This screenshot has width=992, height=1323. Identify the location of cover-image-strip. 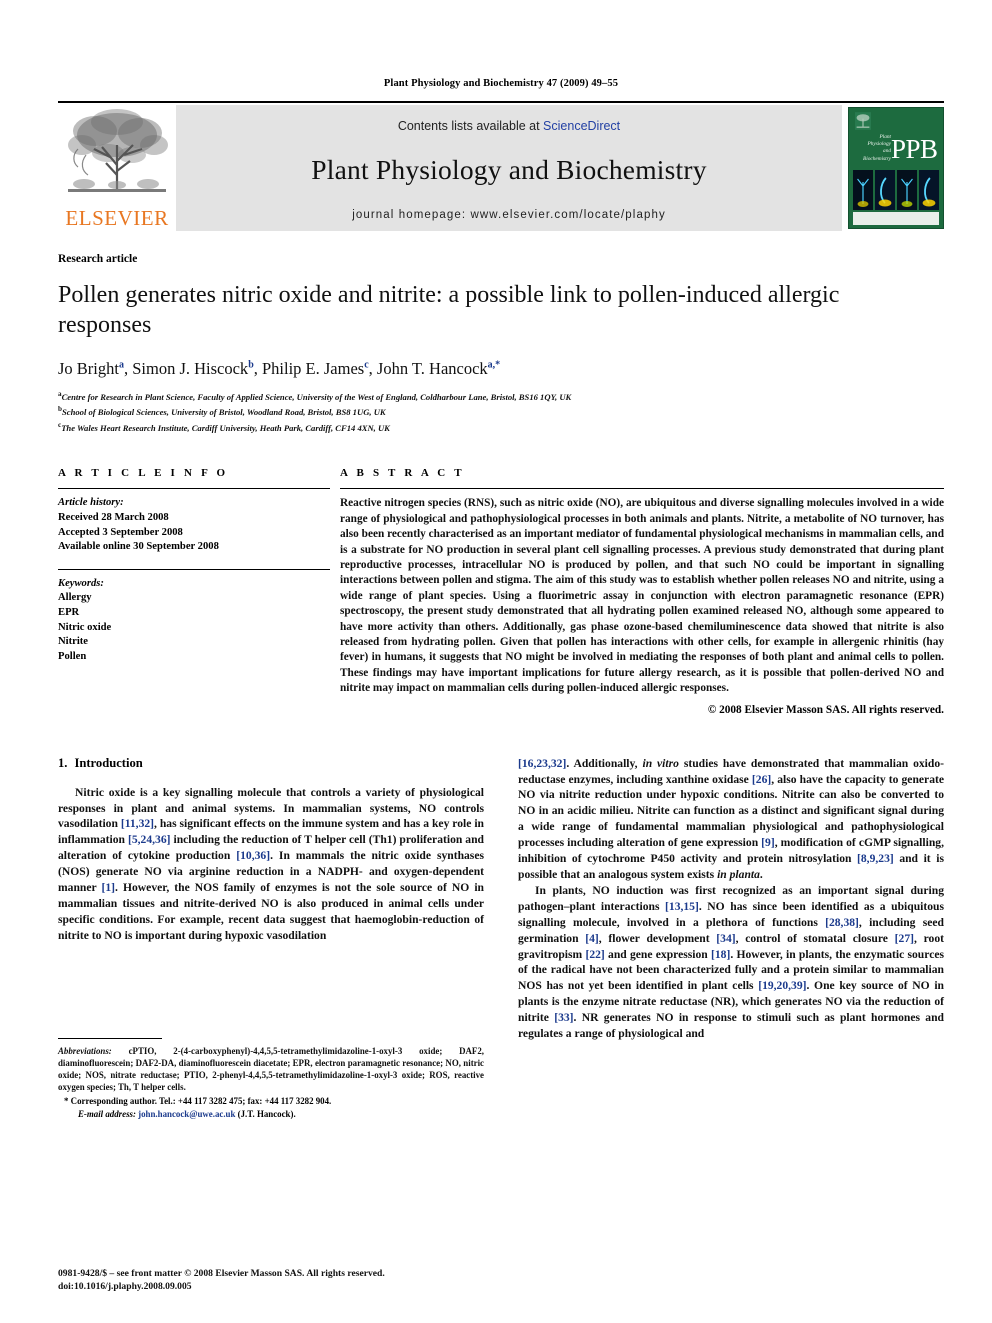
(896, 190).